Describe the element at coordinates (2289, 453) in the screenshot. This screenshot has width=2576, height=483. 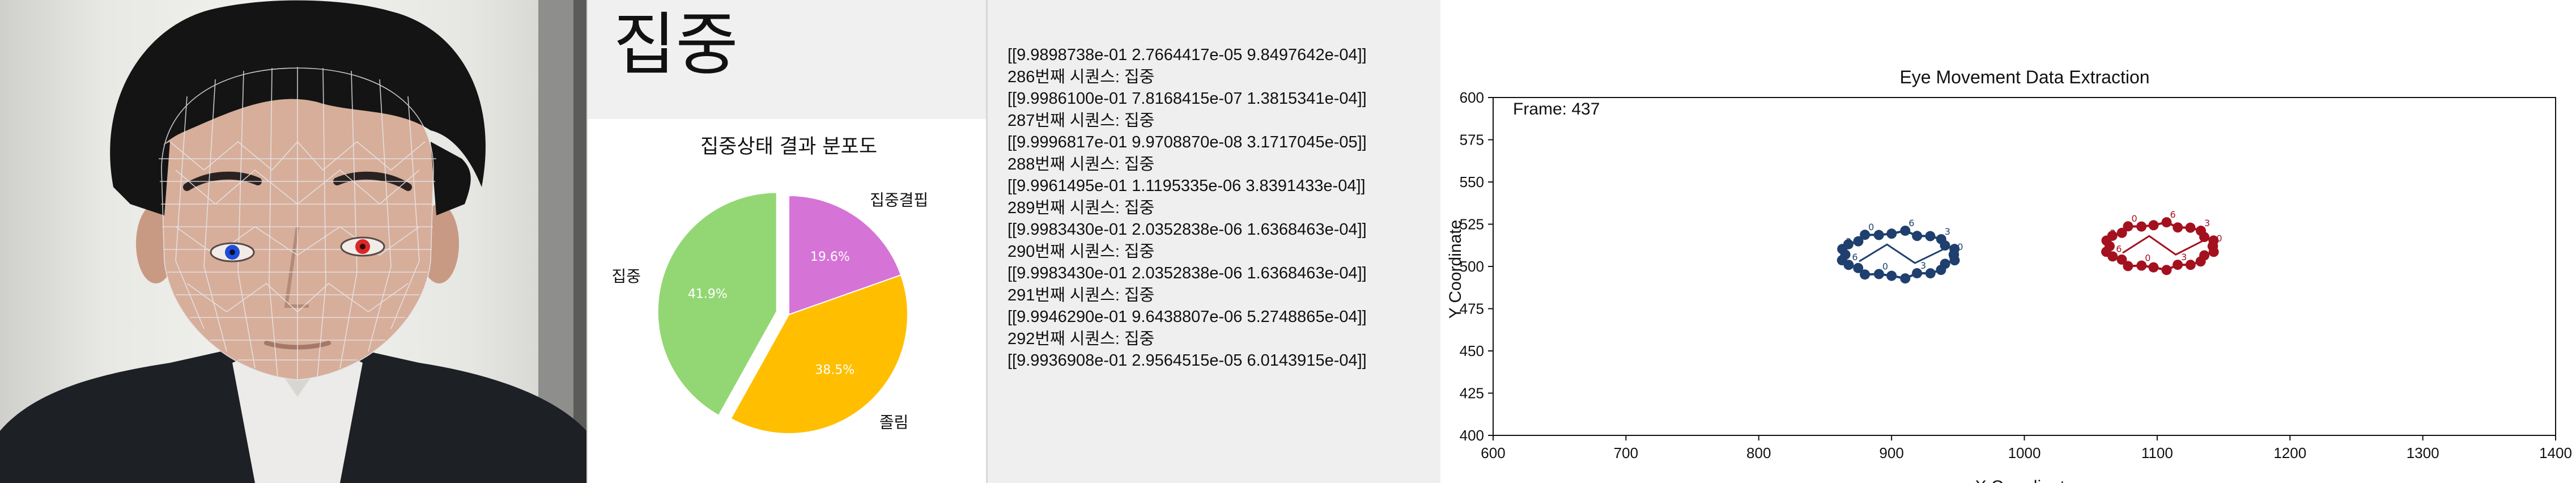
I see `x-tick-label: 1200` at that location.